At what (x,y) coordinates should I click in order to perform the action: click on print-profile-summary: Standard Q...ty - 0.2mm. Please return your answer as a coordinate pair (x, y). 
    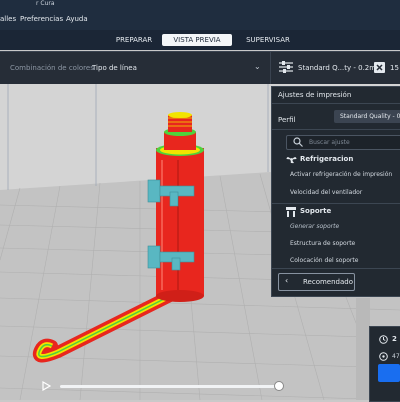
    Looking at the image, I should click on (340, 68).